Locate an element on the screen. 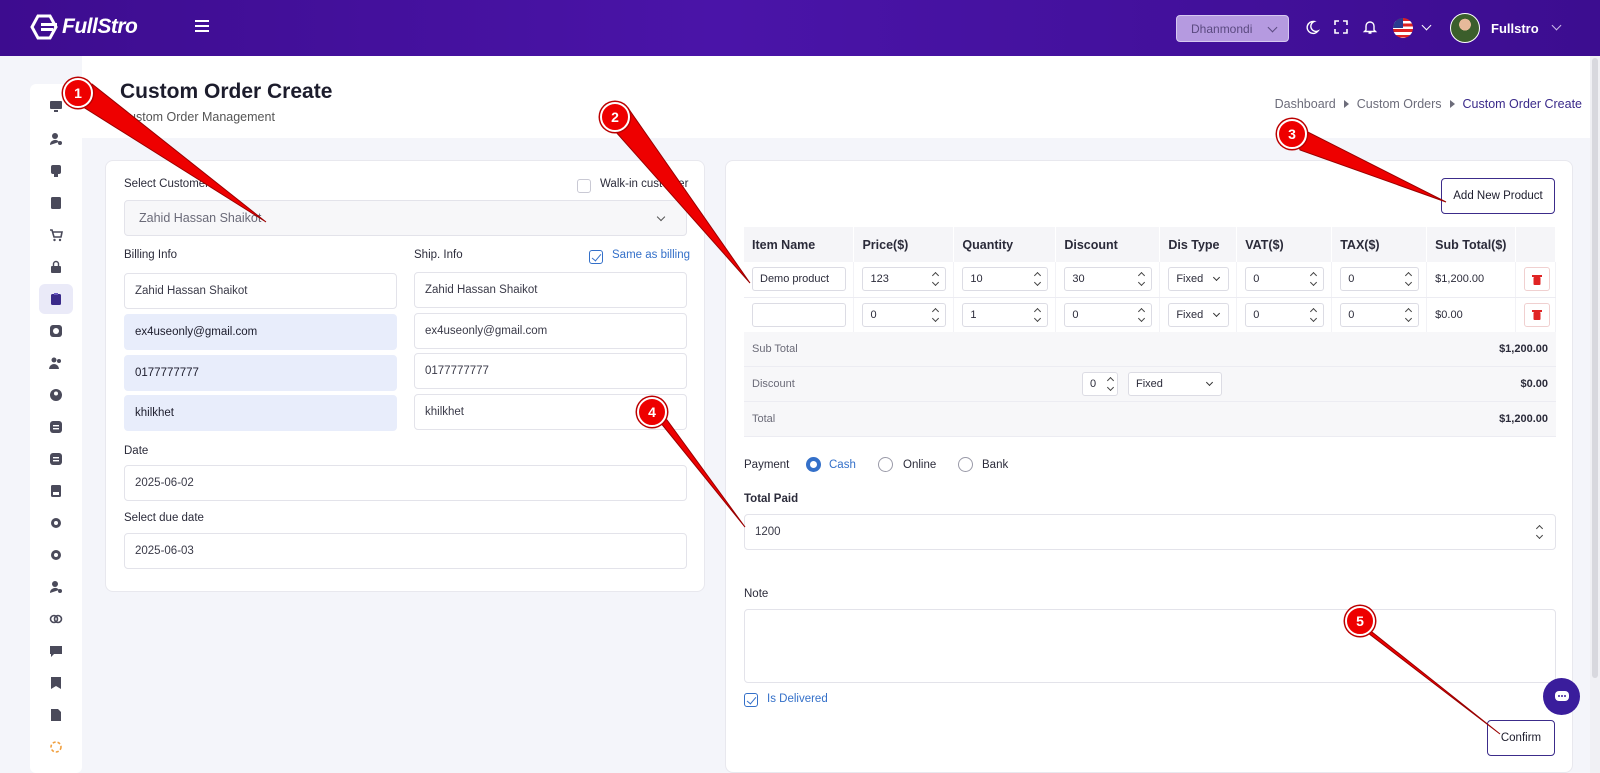 This screenshot has height=773, width=1600. subtotal-cell: $0.00 is located at coordinates (1471, 315).